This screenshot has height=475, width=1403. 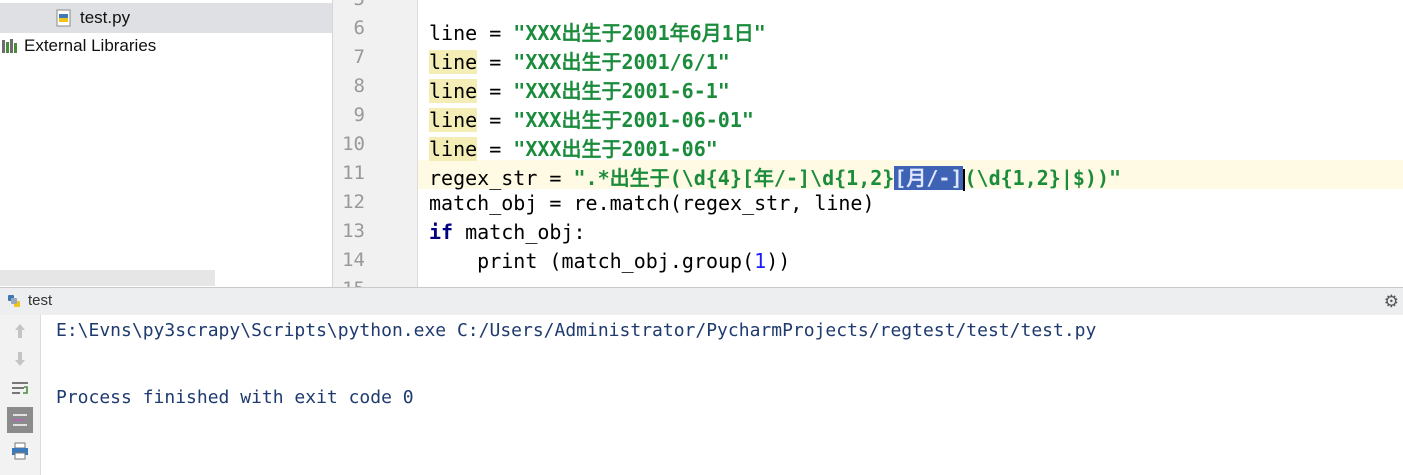 What do you see at coordinates (353, 260) in the screenshot?
I see `line-number: 14` at bounding box center [353, 260].